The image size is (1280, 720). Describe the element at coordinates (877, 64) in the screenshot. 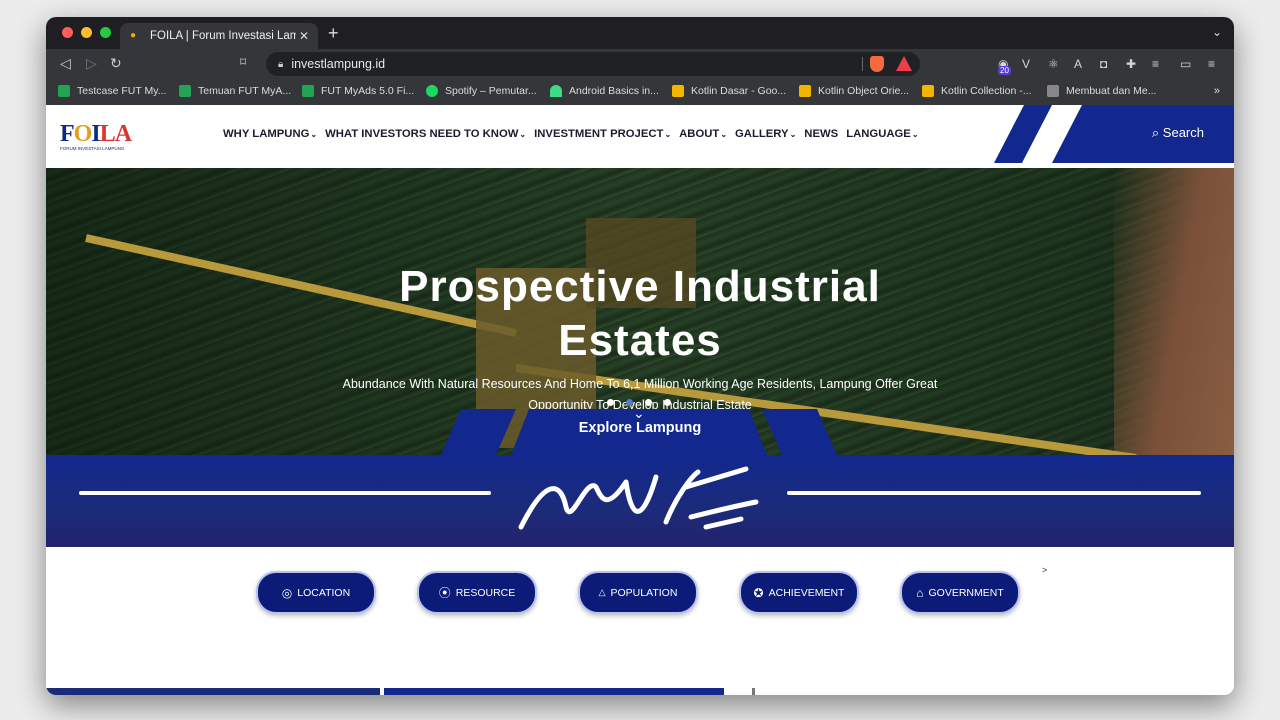

I see `brave-shield-icon` at that location.